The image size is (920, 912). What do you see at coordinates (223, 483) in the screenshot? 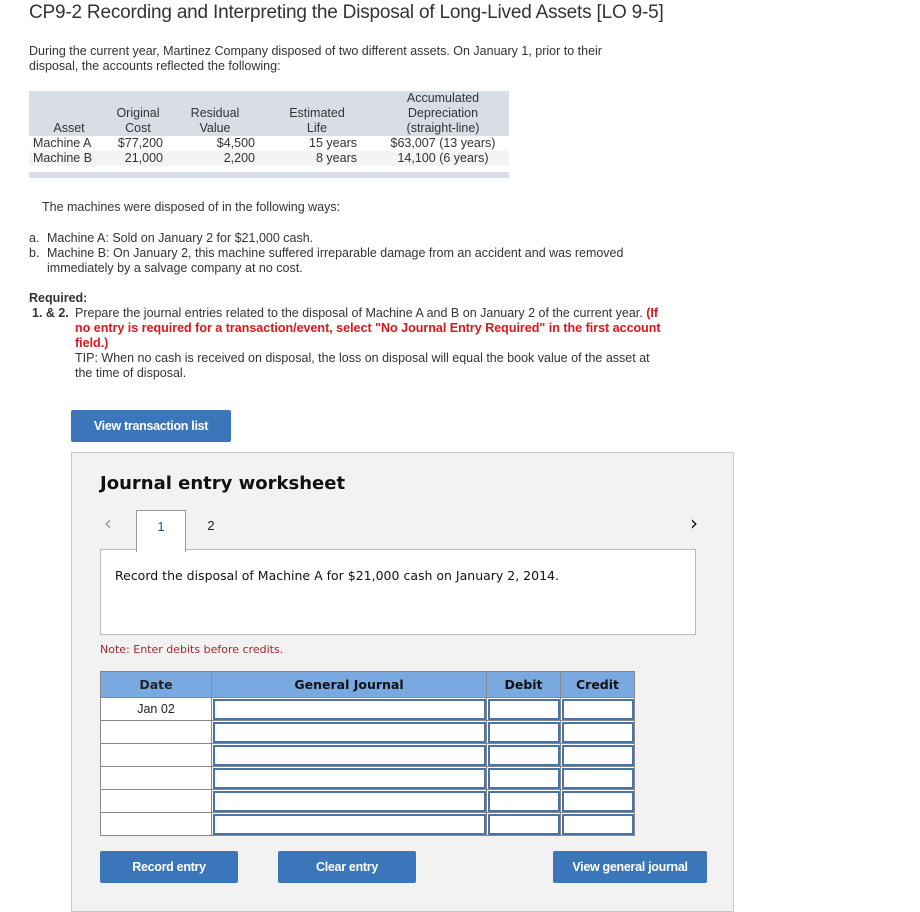
I see `worksheet-title: Journal entry worksheet` at bounding box center [223, 483].